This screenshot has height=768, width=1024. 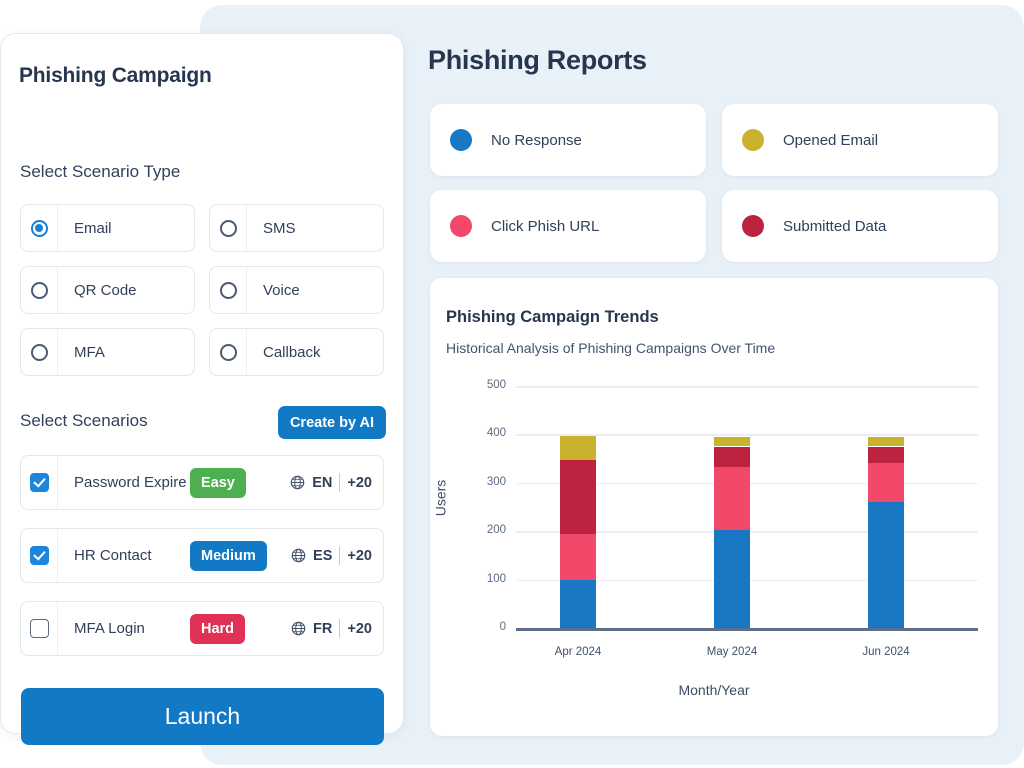 What do you see at coordinates (886, 652) in the screenshot?
I see `x-axis-tick-label: Jun 2024` at bounding box center [886, 652].